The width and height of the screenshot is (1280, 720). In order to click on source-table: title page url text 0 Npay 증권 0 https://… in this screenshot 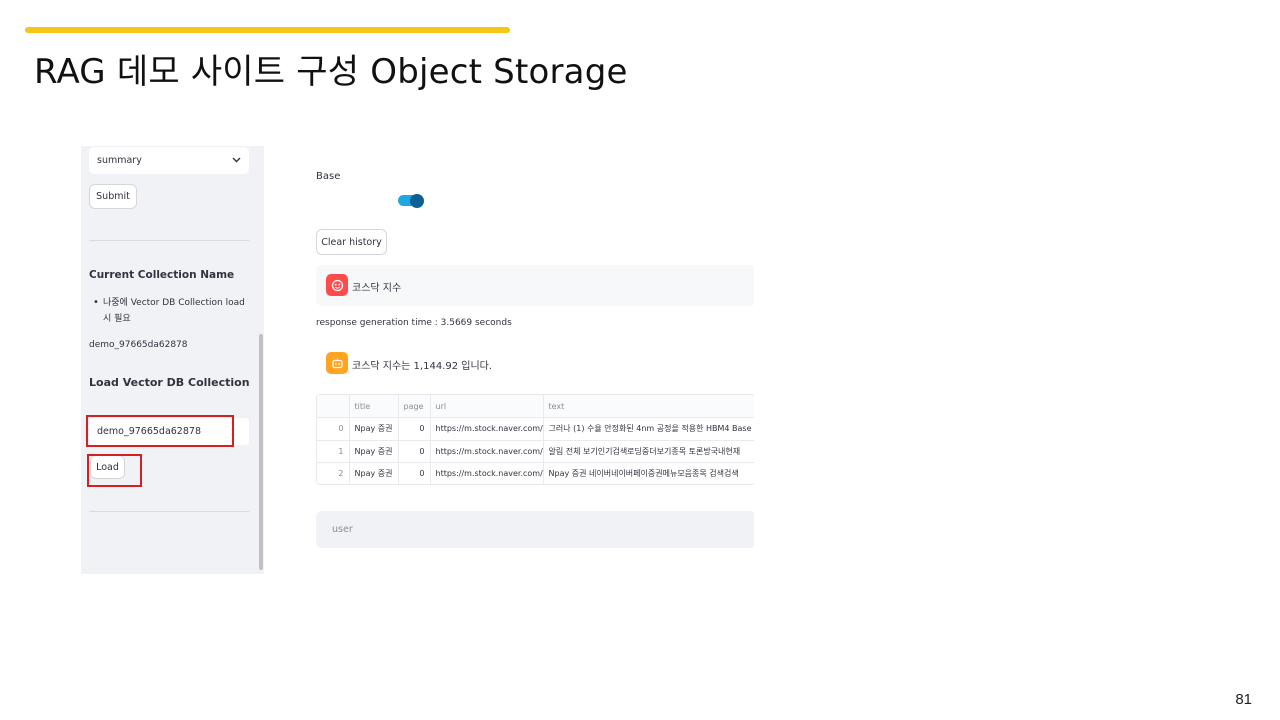, I will do `click(535, 439)`.